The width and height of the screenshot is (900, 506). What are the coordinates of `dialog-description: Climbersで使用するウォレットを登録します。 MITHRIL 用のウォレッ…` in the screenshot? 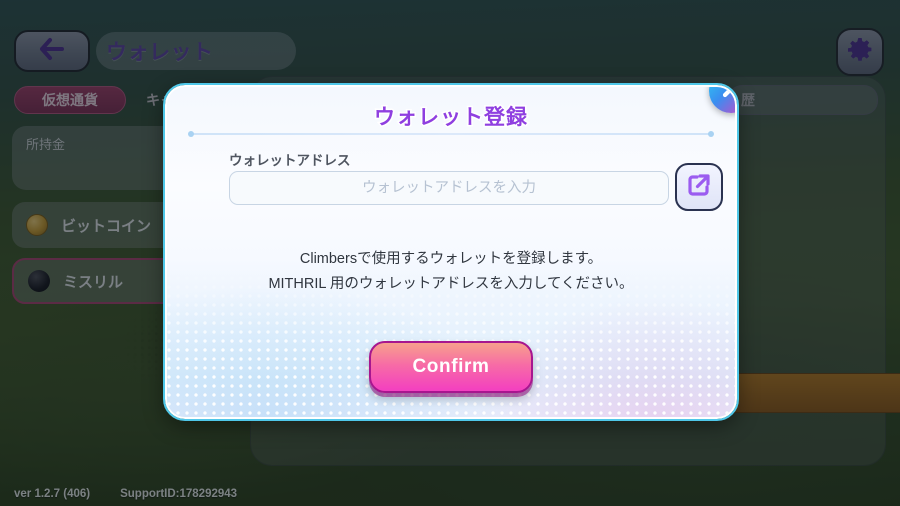 It's located at (451, 272).